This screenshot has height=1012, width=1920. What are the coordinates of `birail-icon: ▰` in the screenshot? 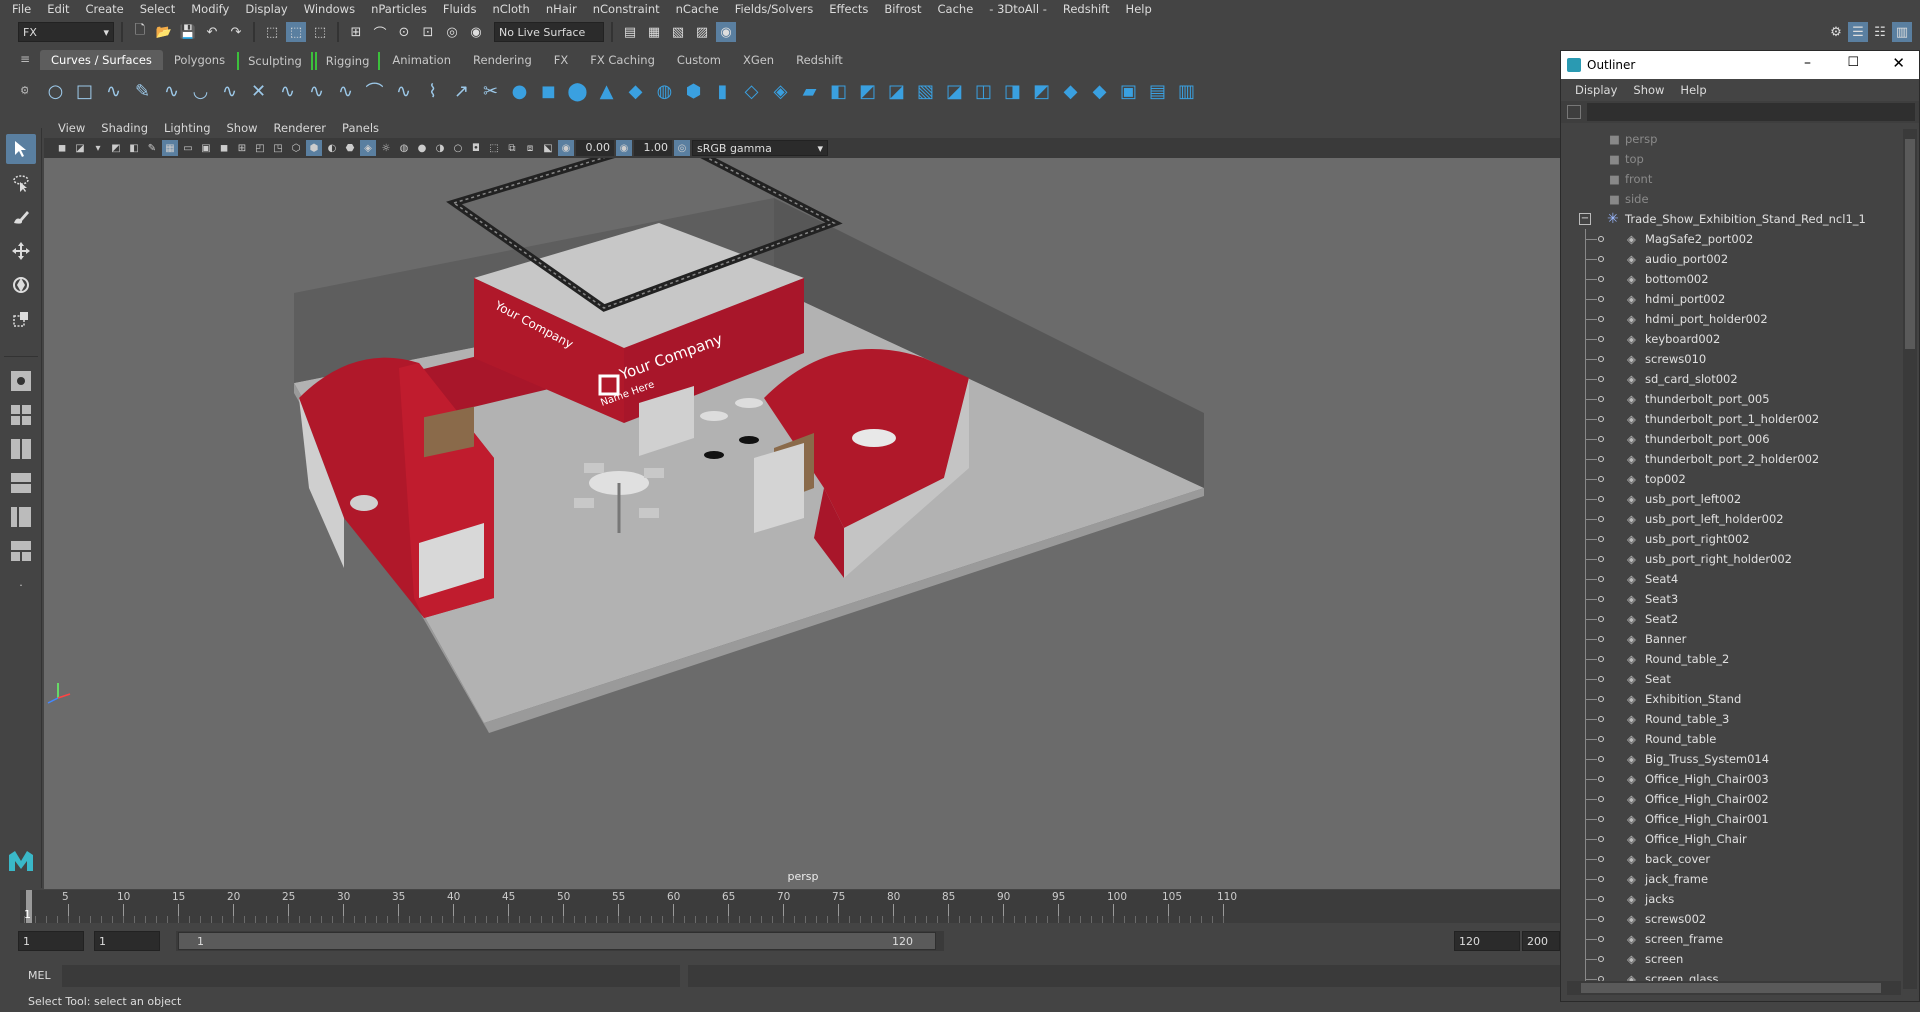 It's located at (809, 91).